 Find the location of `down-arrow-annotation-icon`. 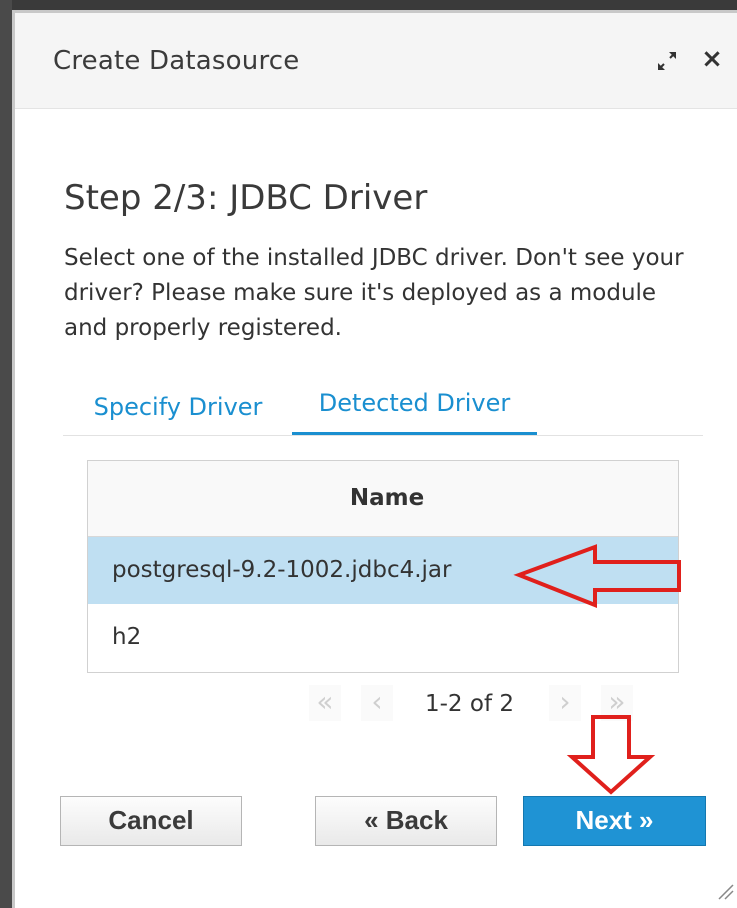

down-arrow-annotation-icon is located at coordinates (611, 755).